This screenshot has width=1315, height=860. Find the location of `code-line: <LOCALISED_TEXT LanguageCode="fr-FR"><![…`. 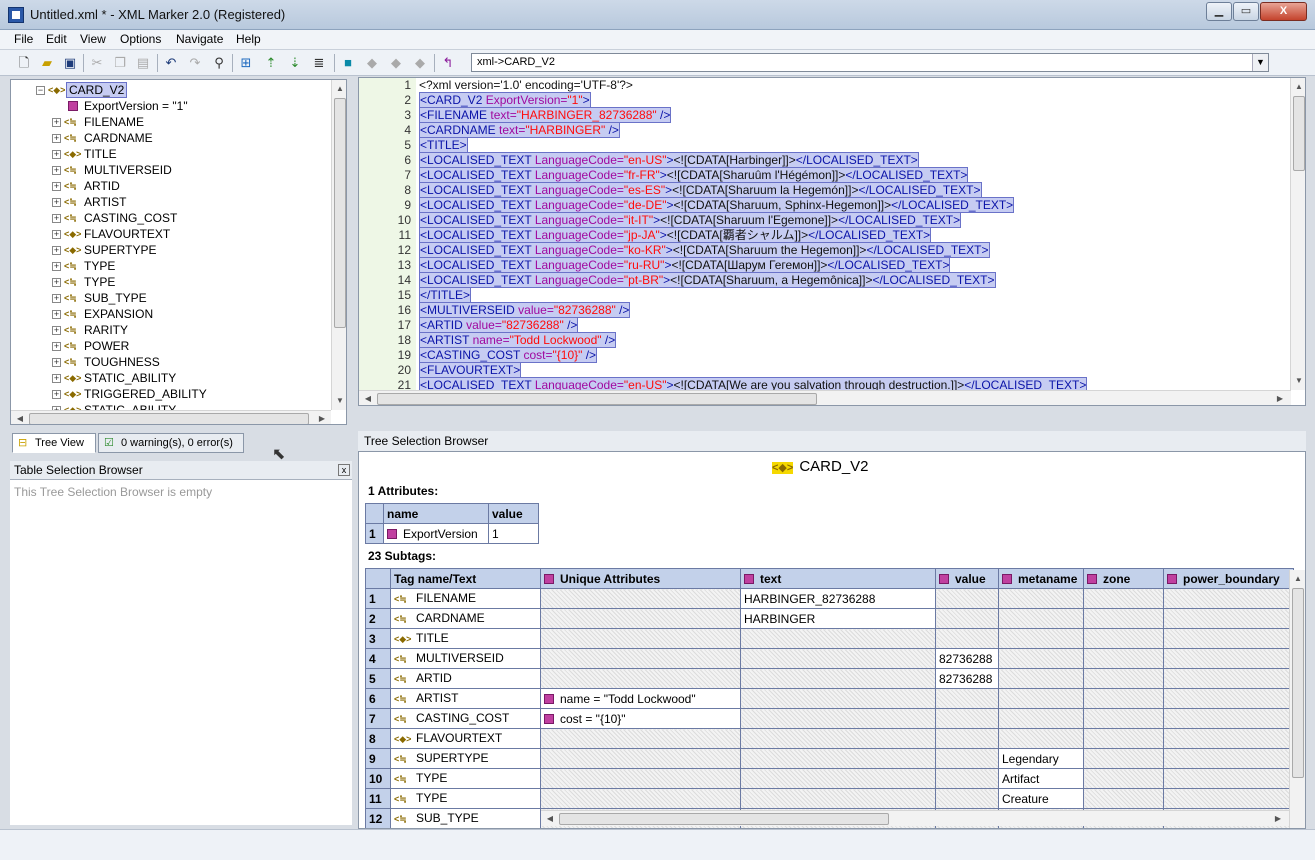

code-line: <LOCALISED_TEXT LanguageCode="fr-FR"><![… is located at coordinates (694, 175).